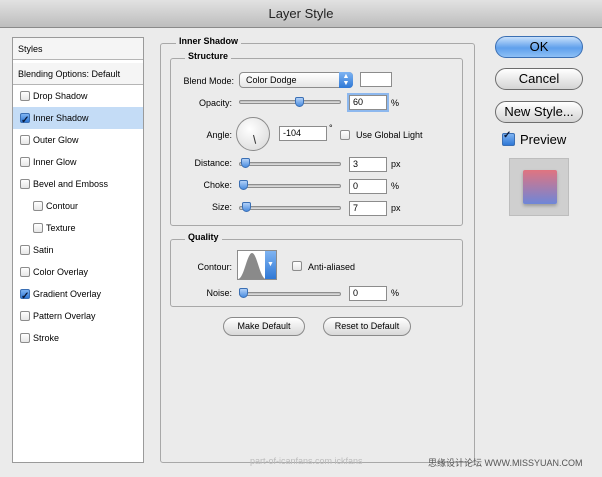 The height and width of the screenshot is (477, 602). What do you see at coordinates (55, 162) in the screenshot?
I see `sidebar-item-label: Inner Glow` at bounding box center [55, 162].